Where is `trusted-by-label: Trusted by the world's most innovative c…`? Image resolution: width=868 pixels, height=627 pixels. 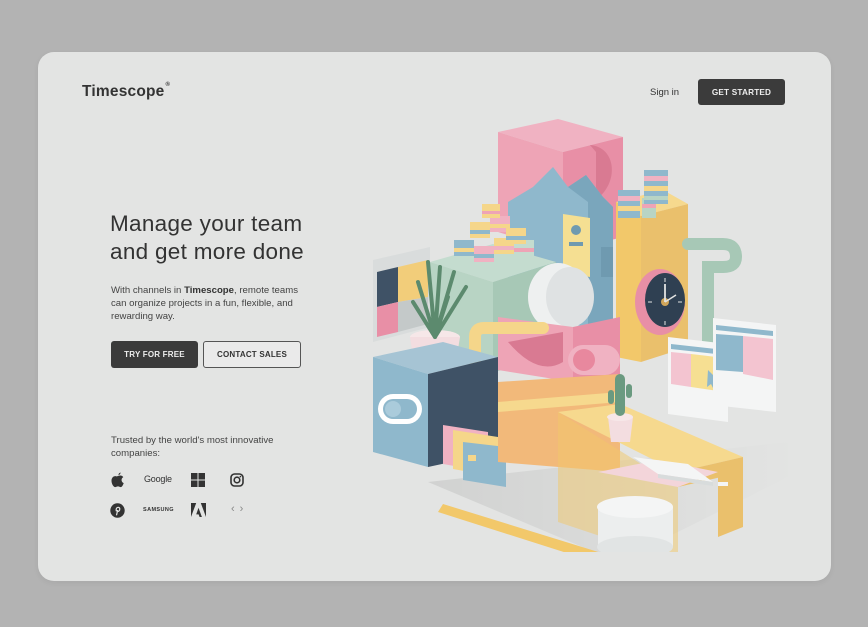 trusted-by-label: Trusted by the world's most innovative c… is located at coordinates (192, 447).